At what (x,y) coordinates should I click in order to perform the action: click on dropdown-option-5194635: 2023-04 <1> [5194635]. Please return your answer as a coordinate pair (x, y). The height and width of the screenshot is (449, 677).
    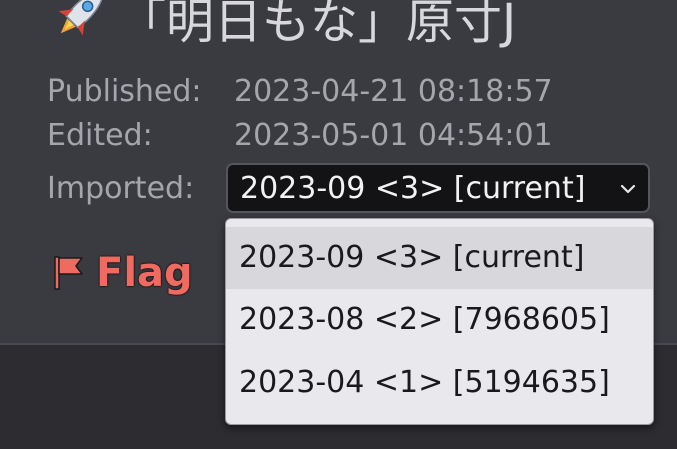
    Looking at the image, I should click on (439, 383).